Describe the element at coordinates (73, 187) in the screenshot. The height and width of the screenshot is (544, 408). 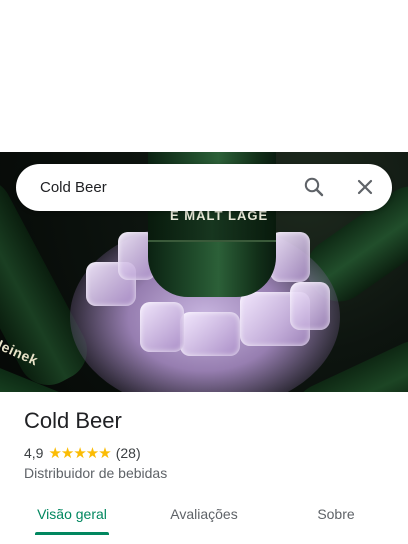
I see `search-input: Cold Beer` at that location.